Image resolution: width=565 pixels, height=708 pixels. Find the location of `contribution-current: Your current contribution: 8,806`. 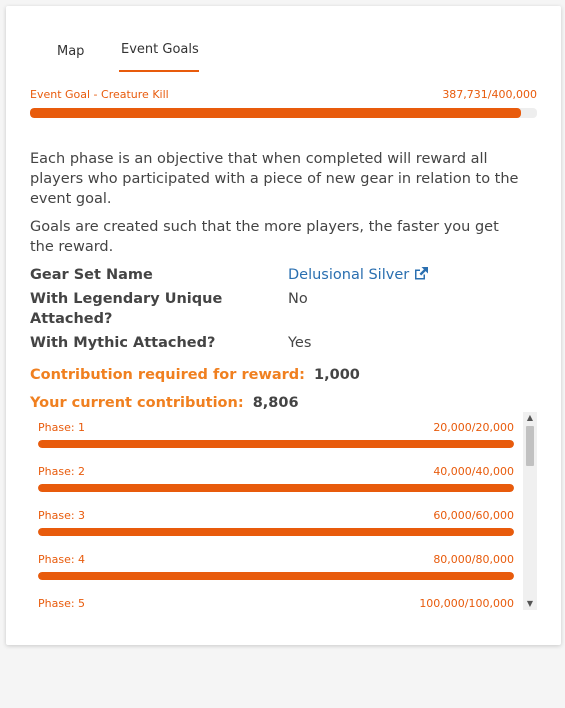

contribution-current: Your current contribution: 8,806 is located at coordinates (164, 403).